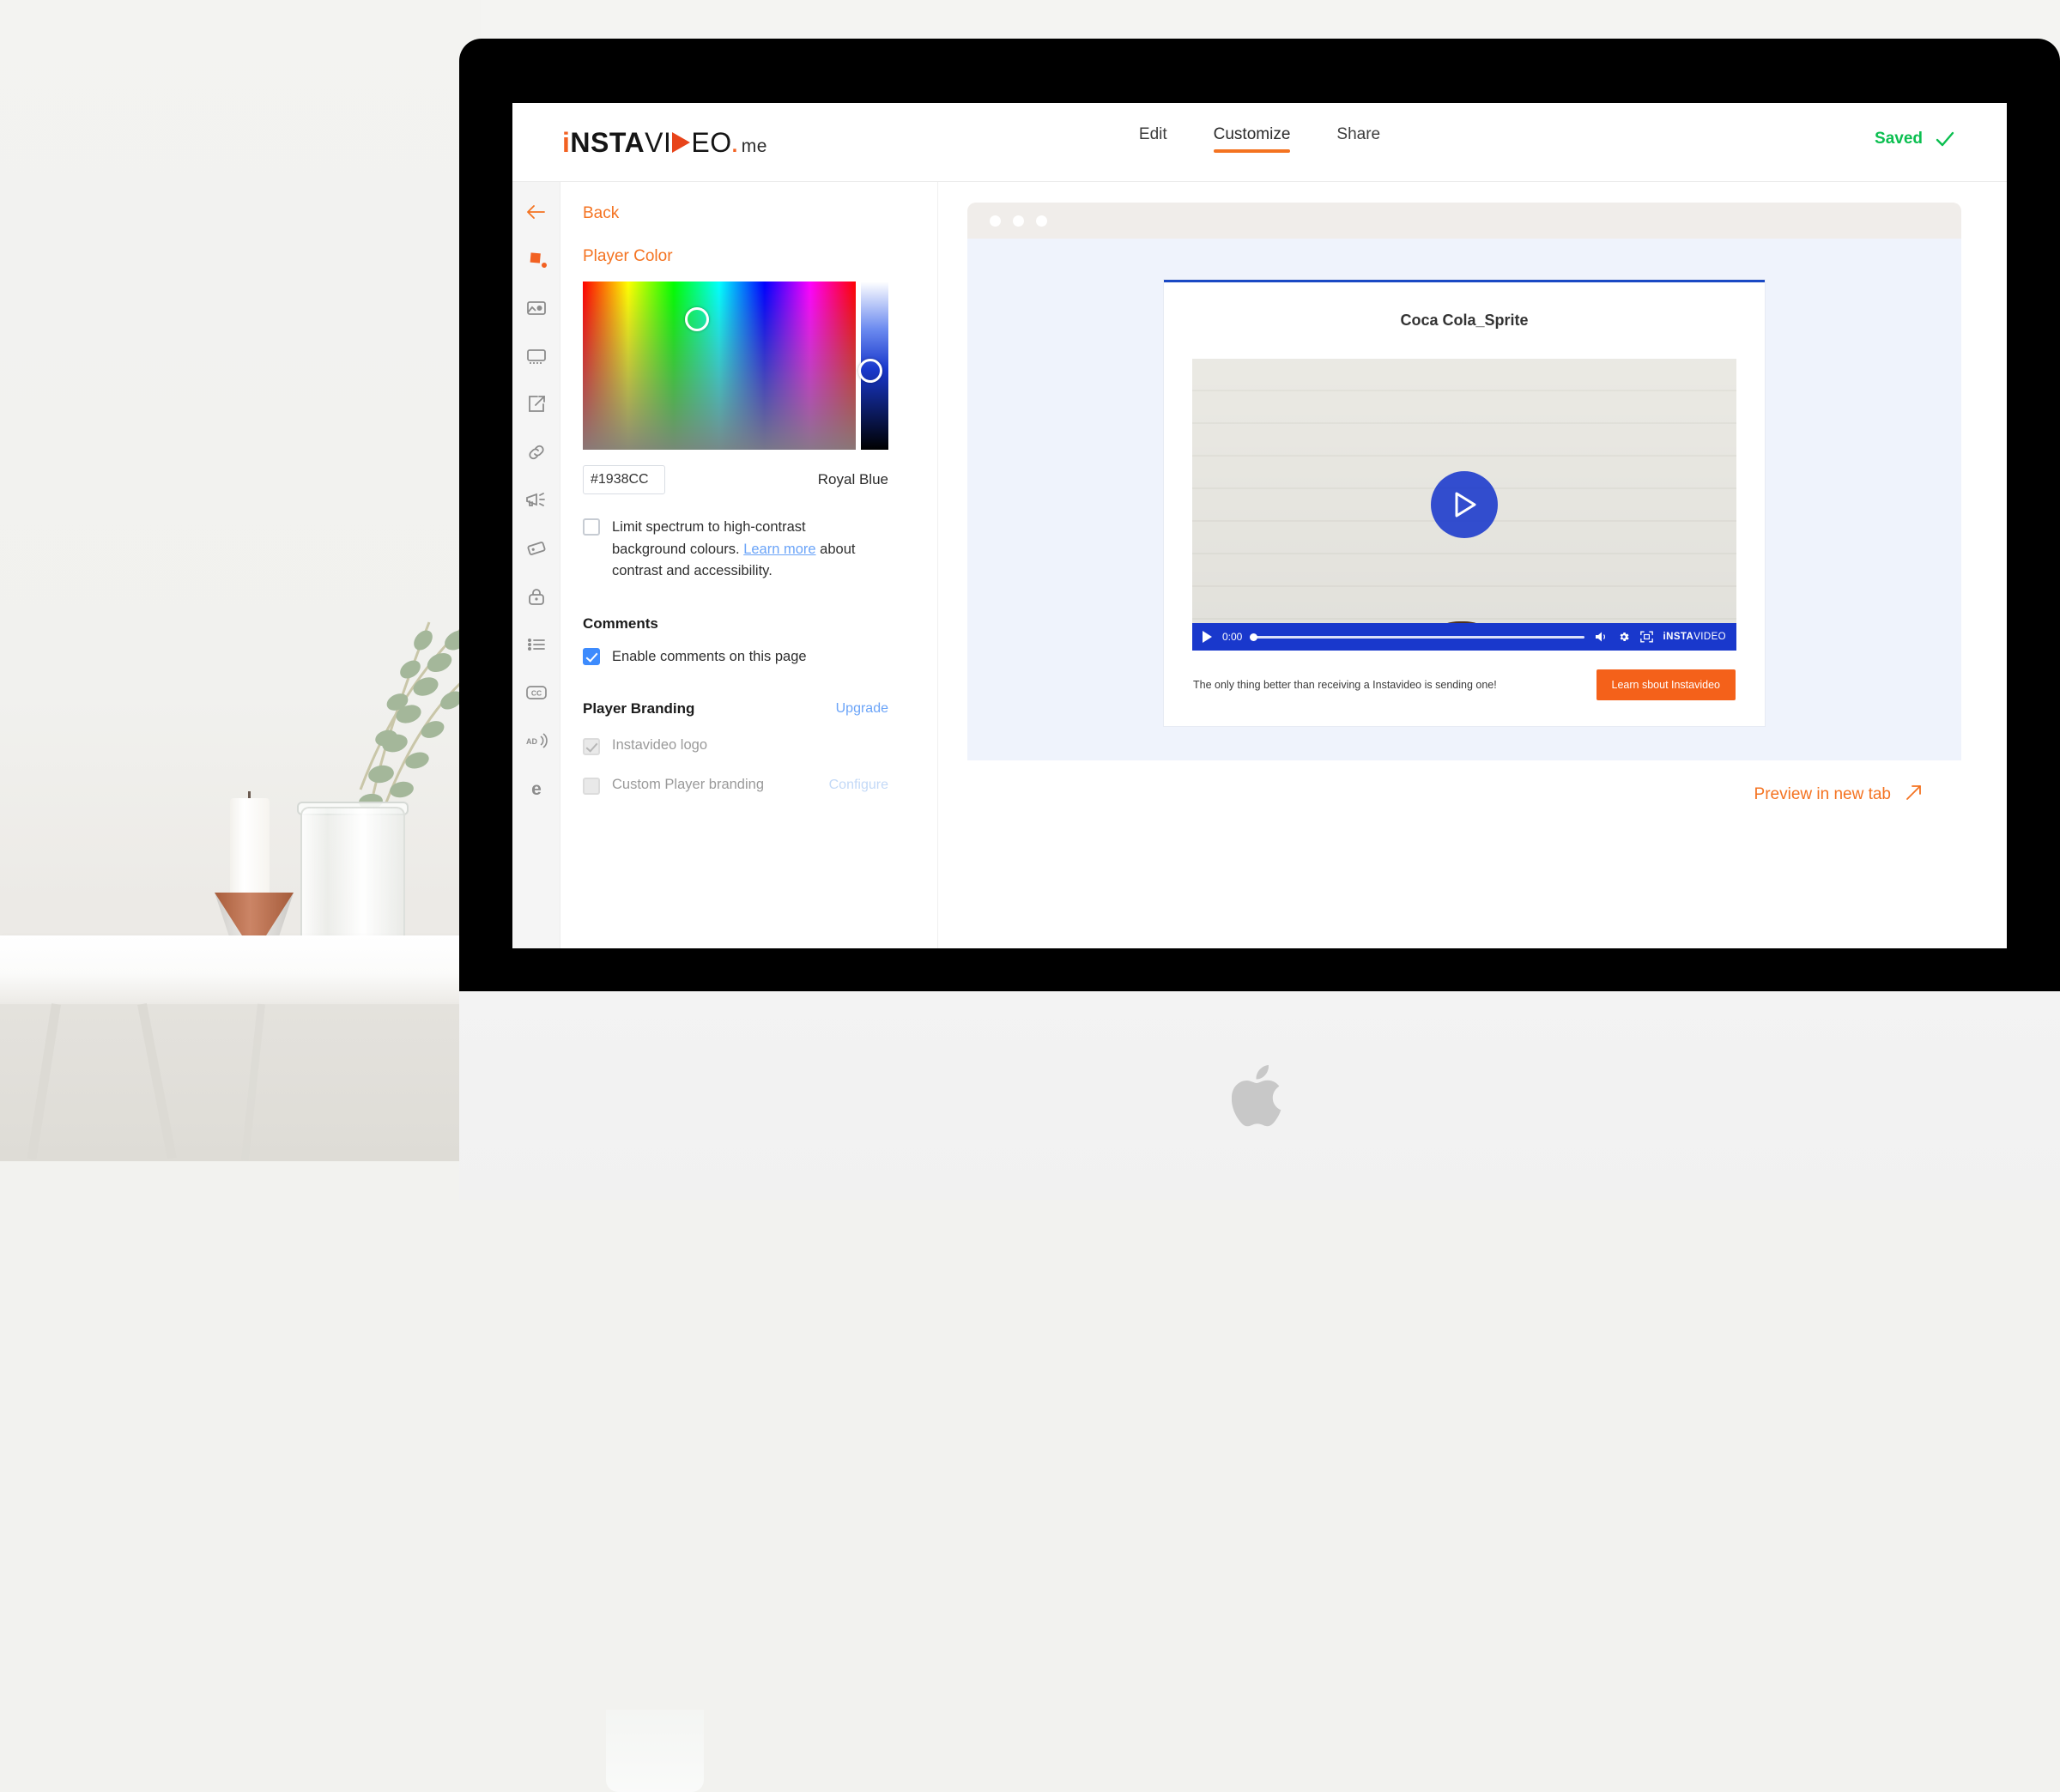  I want to click on external-link-arrow-icon, so click(1914, 794).